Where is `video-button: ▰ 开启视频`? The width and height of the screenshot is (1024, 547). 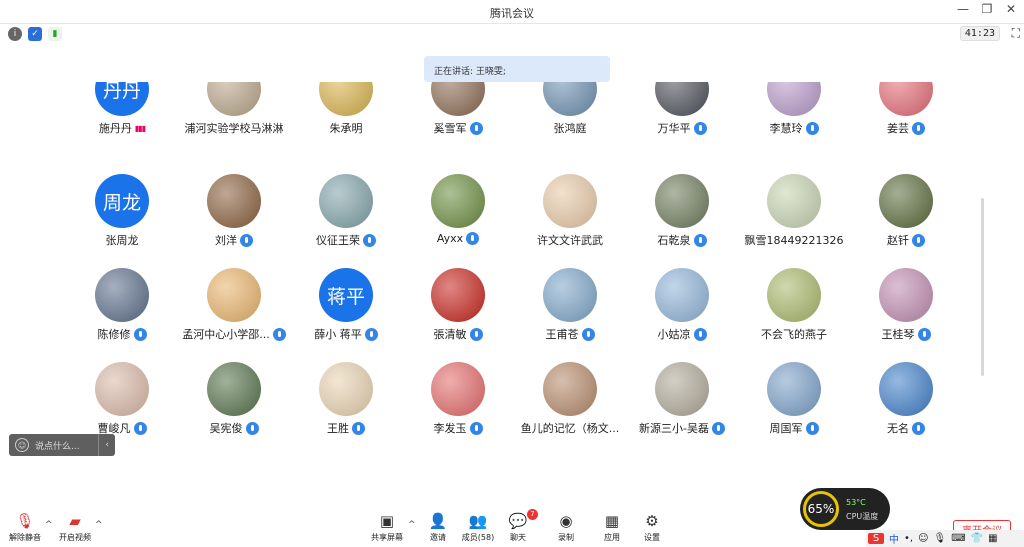
video-button: ▰ 开启视频 is located at coordinates (75, 527).